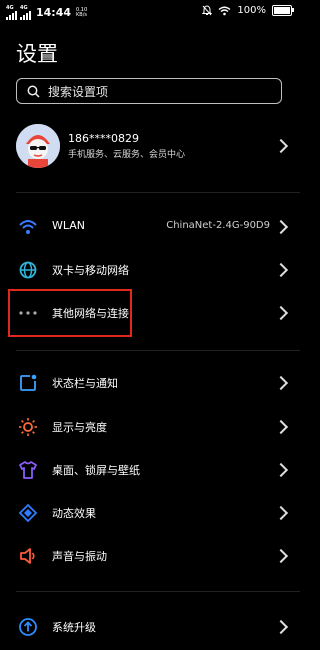 The height and width of the screenshot is (650, 320). What do you see at coordinates (79, 427) in the screenshot?
I see `settings-item-label: 显示与亮度` at bounding box center [79, 427].